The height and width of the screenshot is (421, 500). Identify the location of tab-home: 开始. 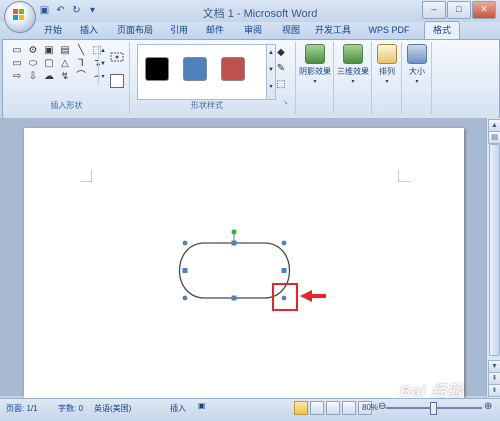
(53, 30).